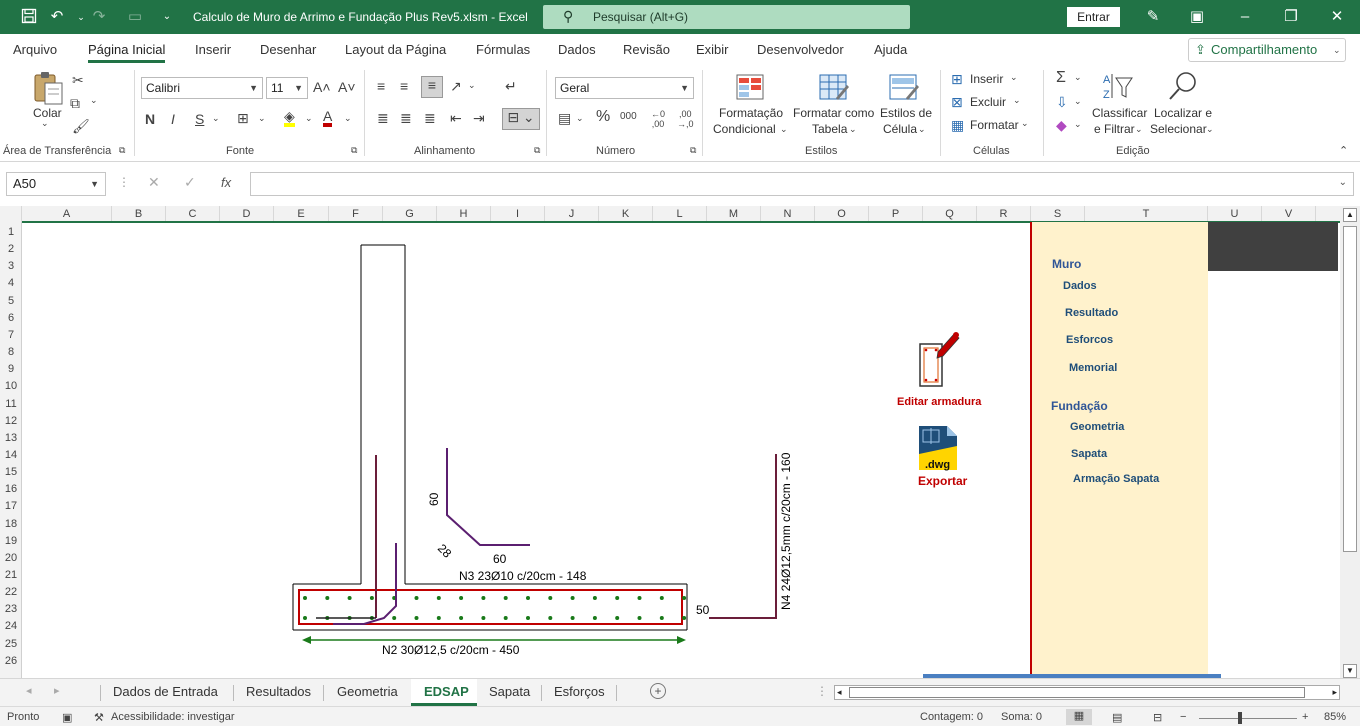  I want to click on borders-icon: ⊞, so click(243, 118).